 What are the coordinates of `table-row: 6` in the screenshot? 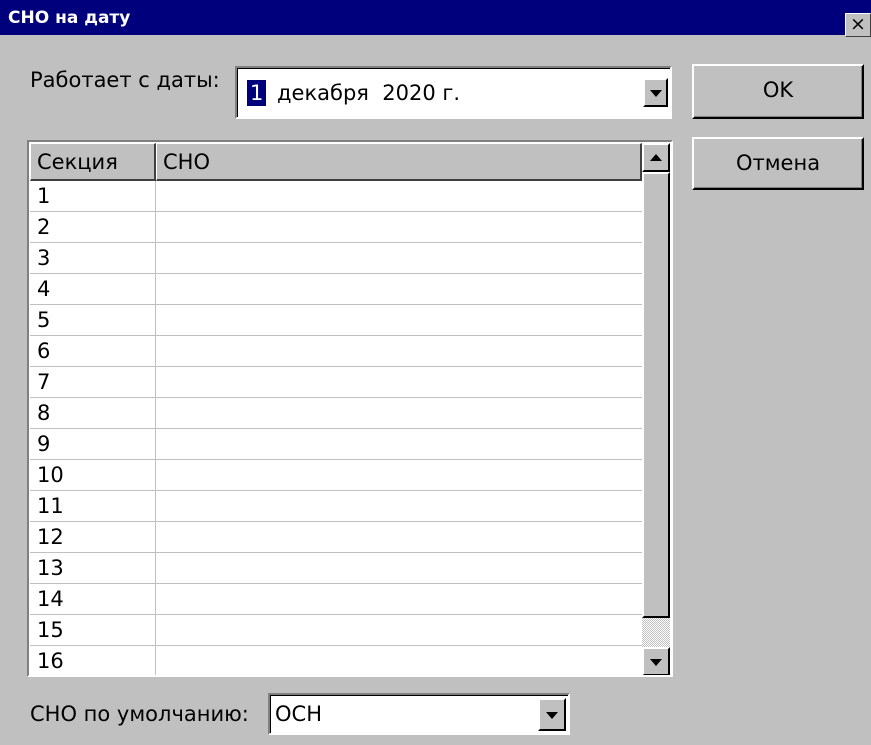 It's located at (336, 351).